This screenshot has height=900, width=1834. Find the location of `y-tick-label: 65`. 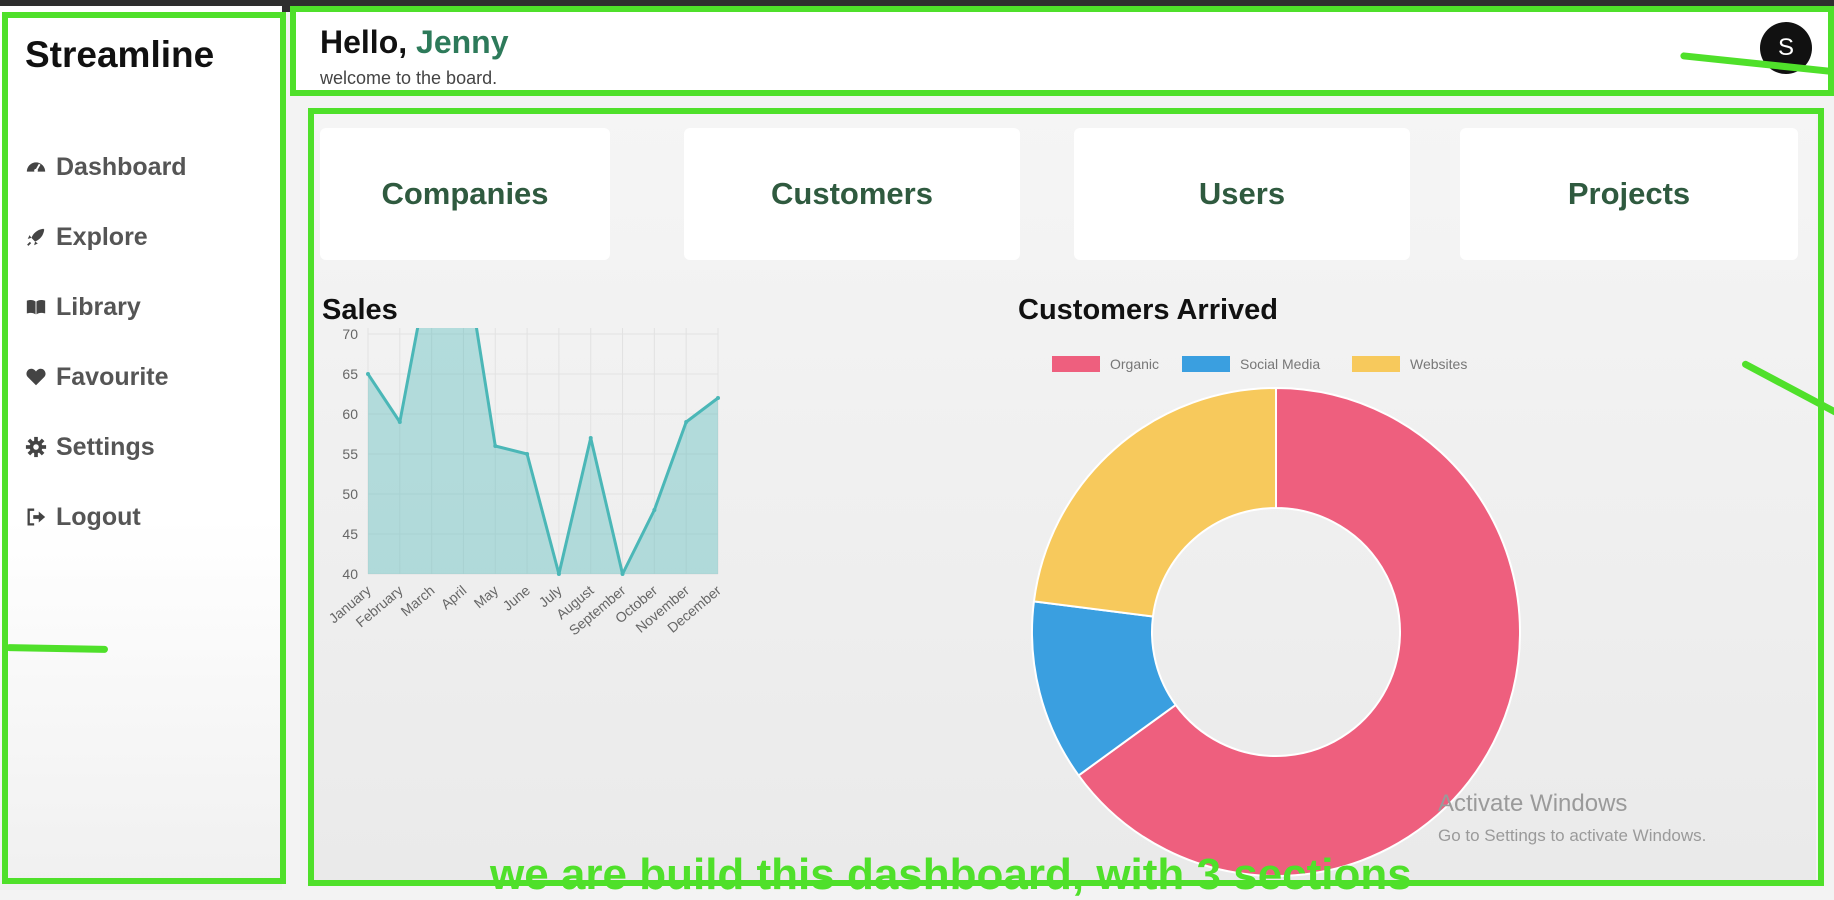

y-tick-label: 65 is located at coordinates (350, 374).